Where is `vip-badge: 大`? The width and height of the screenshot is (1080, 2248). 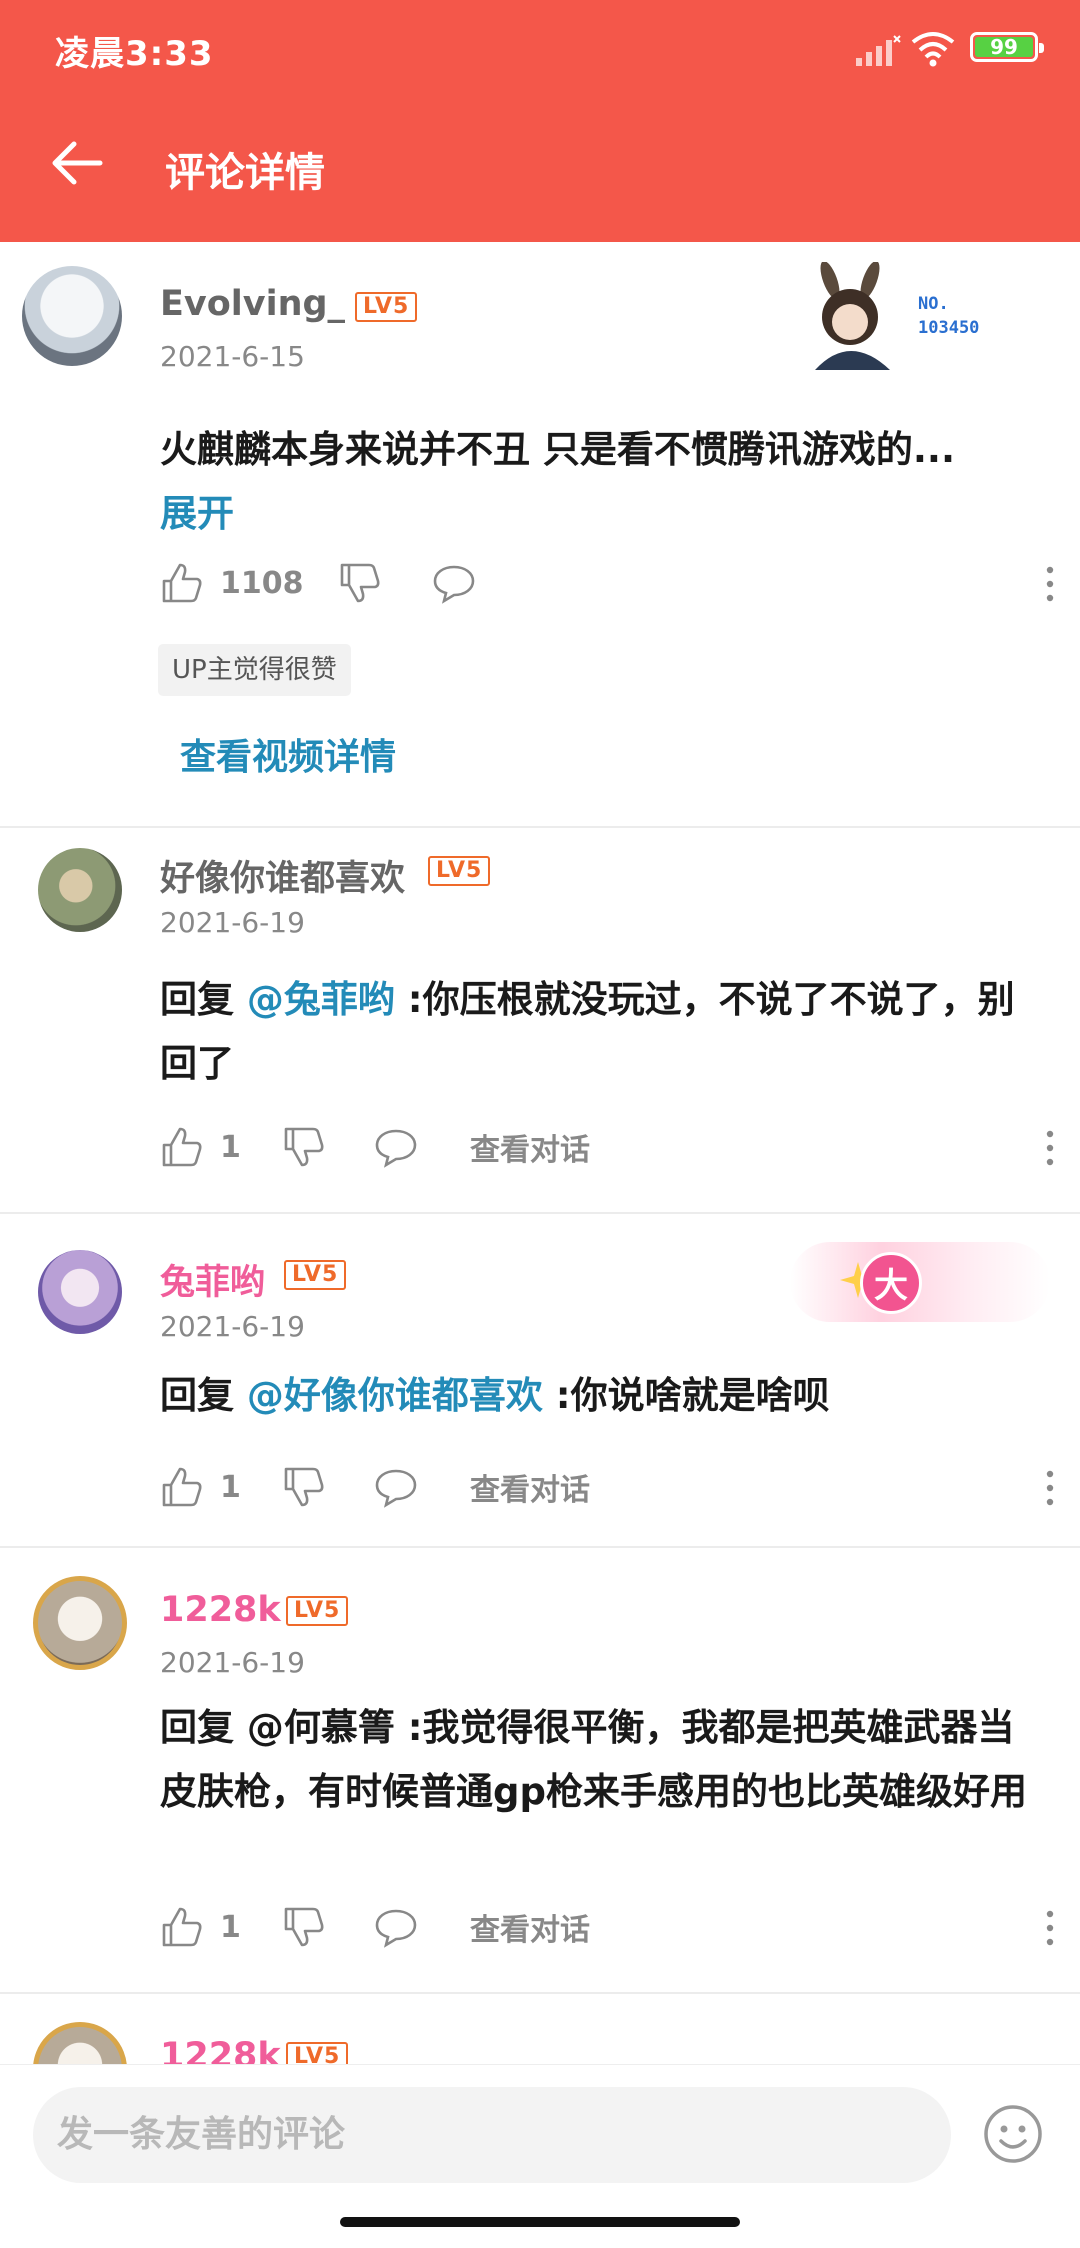 vip-badge: 大 is located at coordinates (920, 1282).